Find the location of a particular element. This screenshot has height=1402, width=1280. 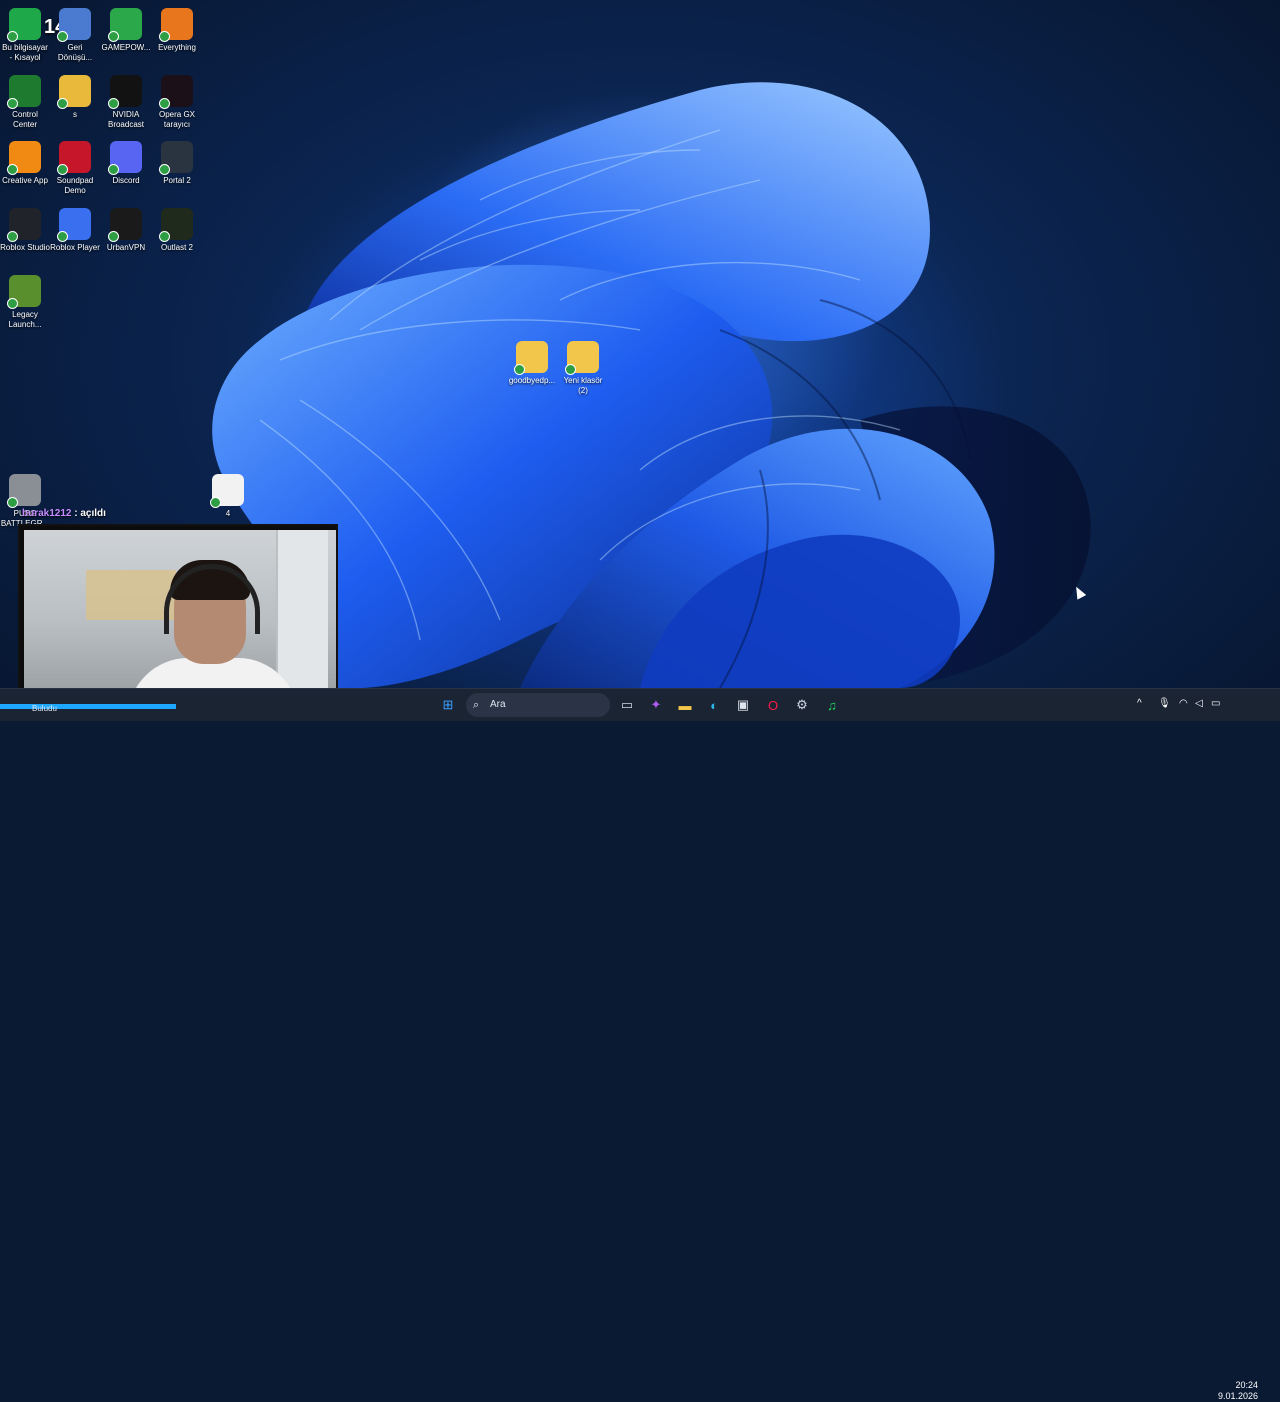

desktop-icon: Outlast 2 is located at coordinates (177, 230).